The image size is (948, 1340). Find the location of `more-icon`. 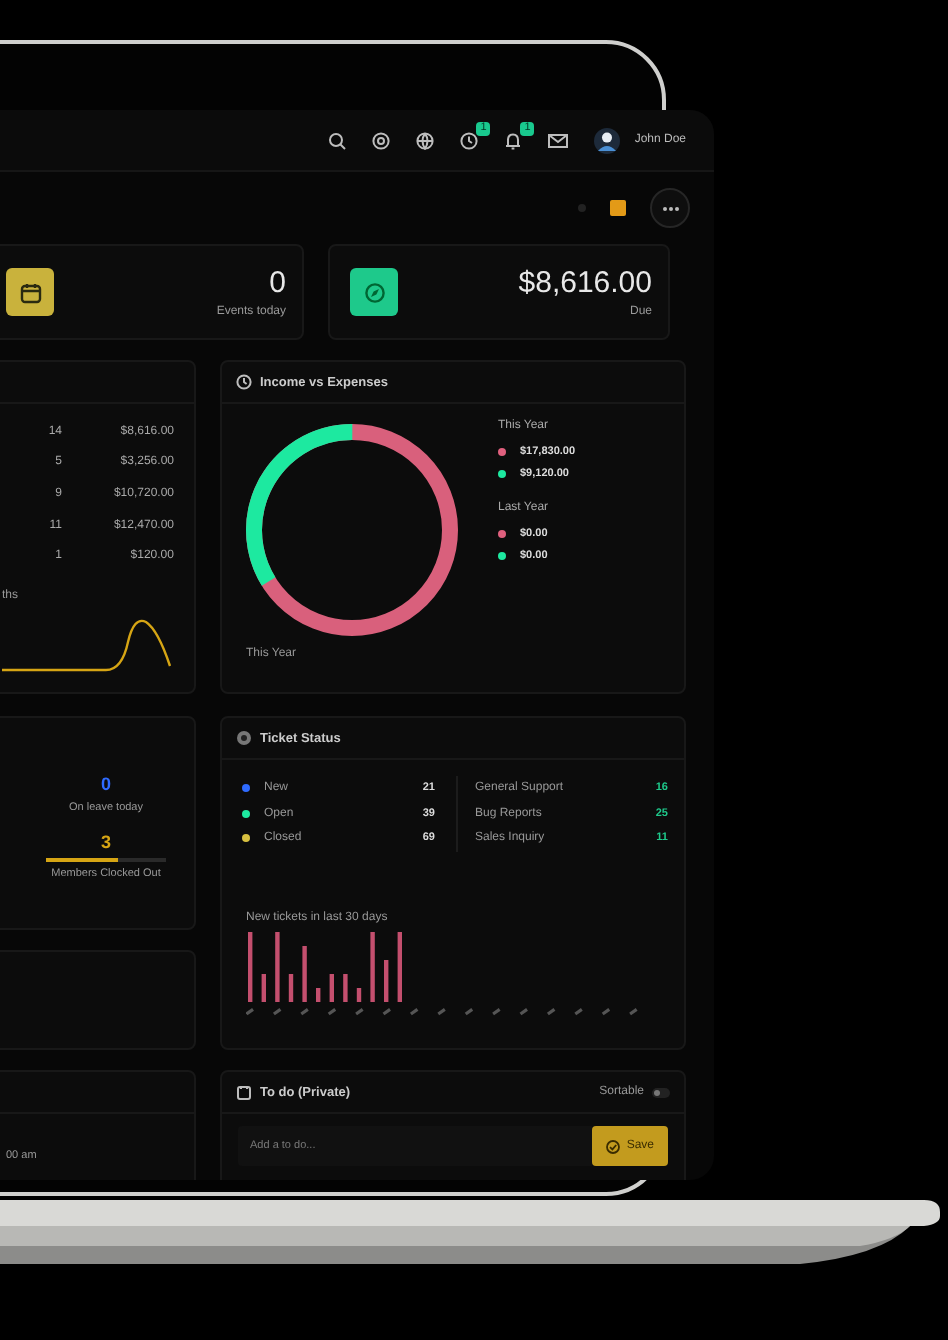

more-icon is located at coordinates (670, 208).